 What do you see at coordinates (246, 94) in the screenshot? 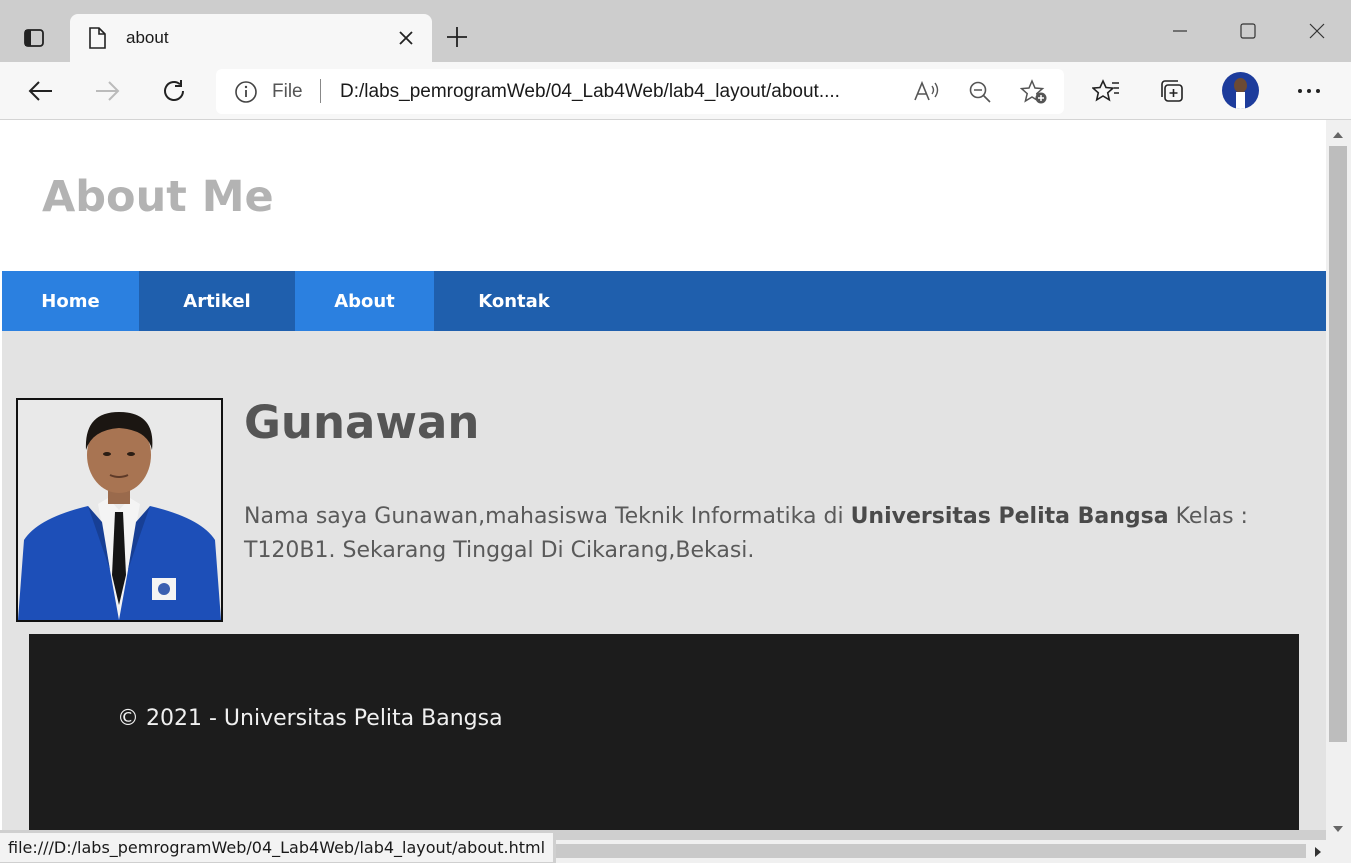
I see `info-icon` at bounding box center [246, 94].